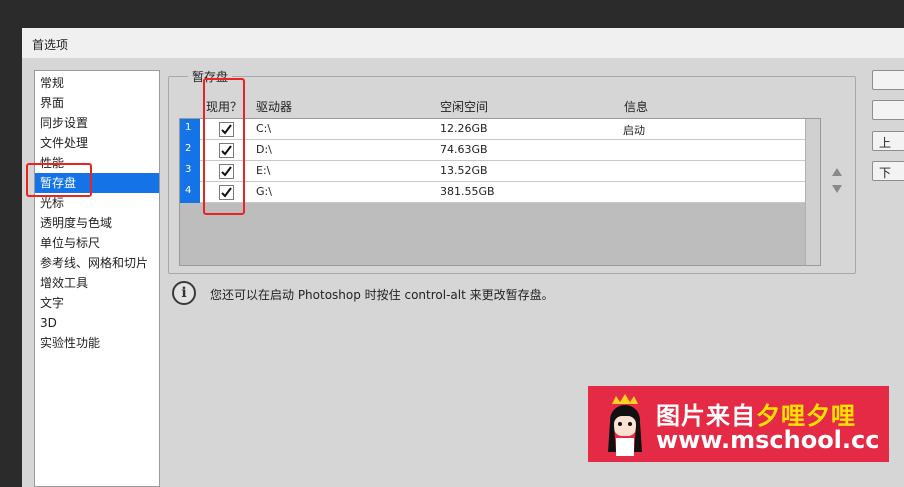 The height and width of the screenshot is (487, 904). Describe the element at coordinates (264, 128) in the screenshot. I see `drive-cell: C:\` at that location.